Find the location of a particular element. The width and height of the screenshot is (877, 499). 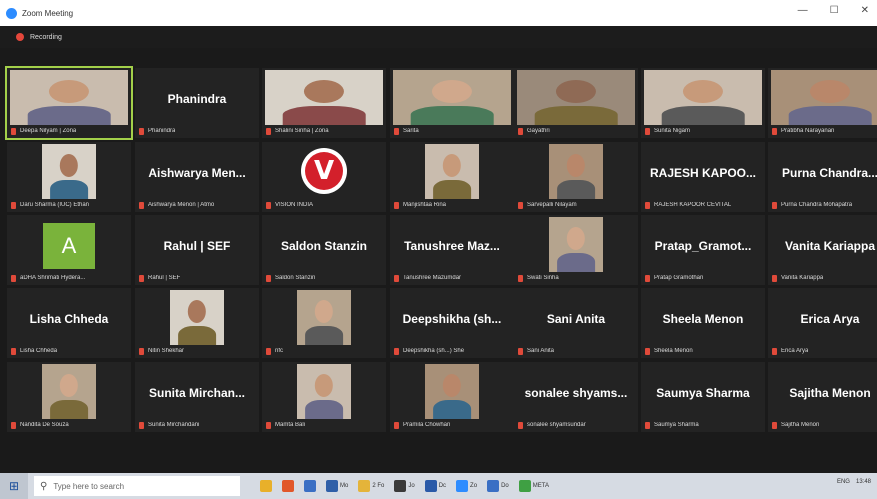

participant-tile: Gayathri is located at coordinates (576, 103).